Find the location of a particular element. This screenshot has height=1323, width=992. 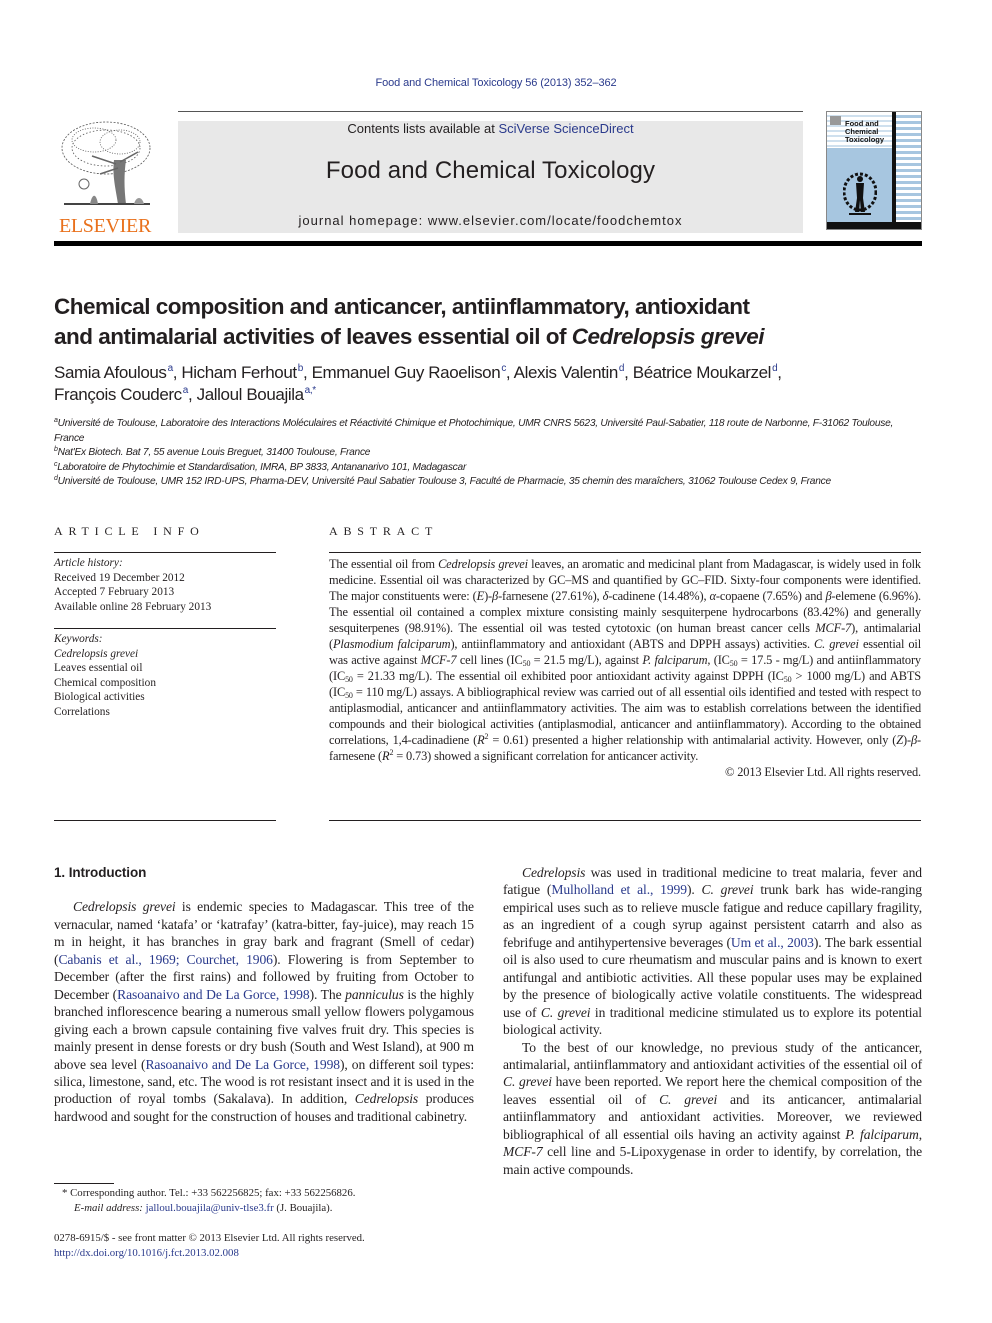

citation-link: Um et al., 2003 is located at coordinates (772, 942).